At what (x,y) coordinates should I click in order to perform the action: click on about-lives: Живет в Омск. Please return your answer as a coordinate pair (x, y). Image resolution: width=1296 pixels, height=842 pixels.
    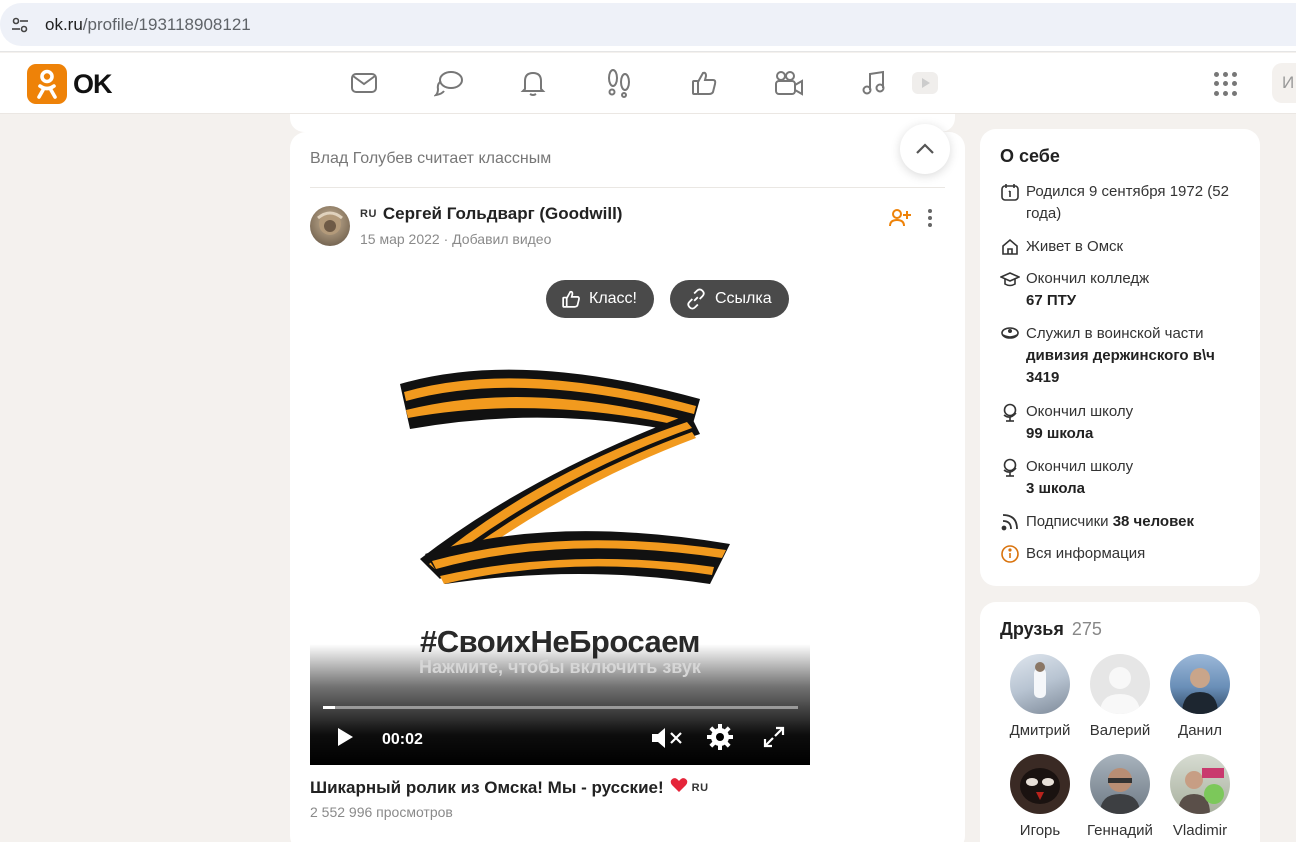
    Looking at the image, I should click on (1122, 247).